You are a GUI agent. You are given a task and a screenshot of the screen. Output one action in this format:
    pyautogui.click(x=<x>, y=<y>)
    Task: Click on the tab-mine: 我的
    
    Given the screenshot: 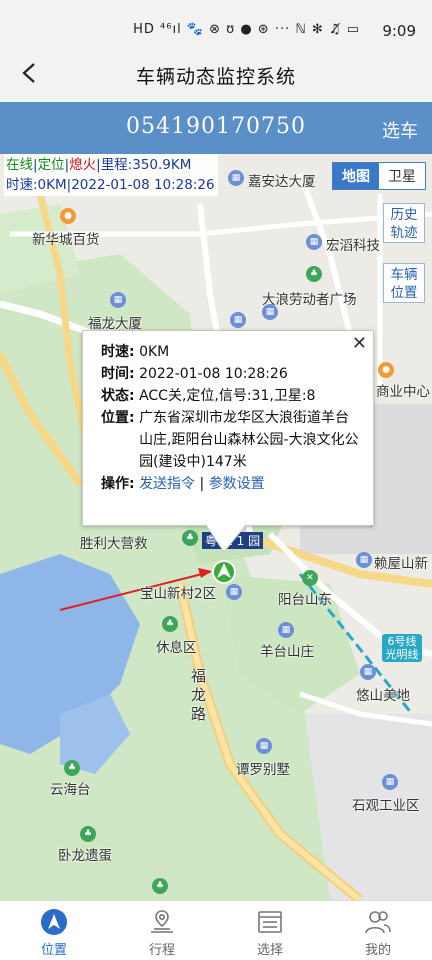 What is the action you would take?
    pyautogui.click(x=378, y=930)
    